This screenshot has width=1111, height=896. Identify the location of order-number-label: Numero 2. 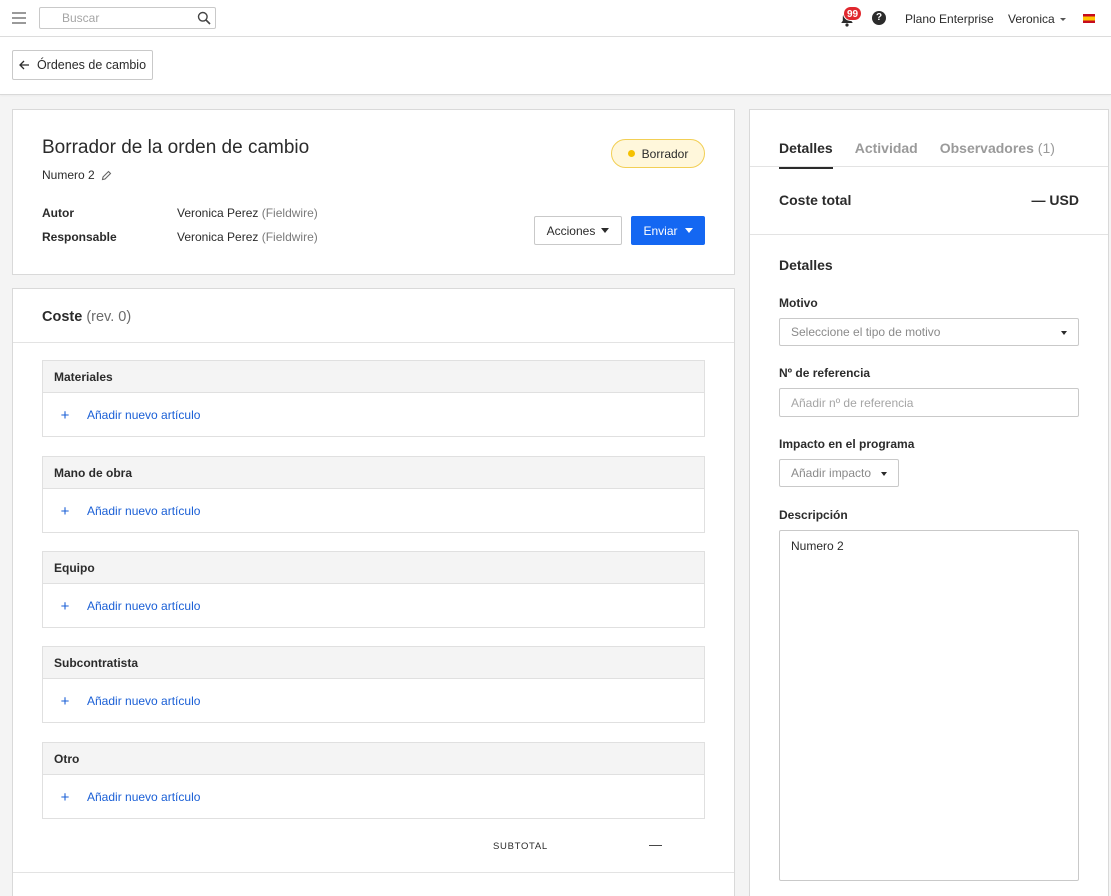
(68, 175).